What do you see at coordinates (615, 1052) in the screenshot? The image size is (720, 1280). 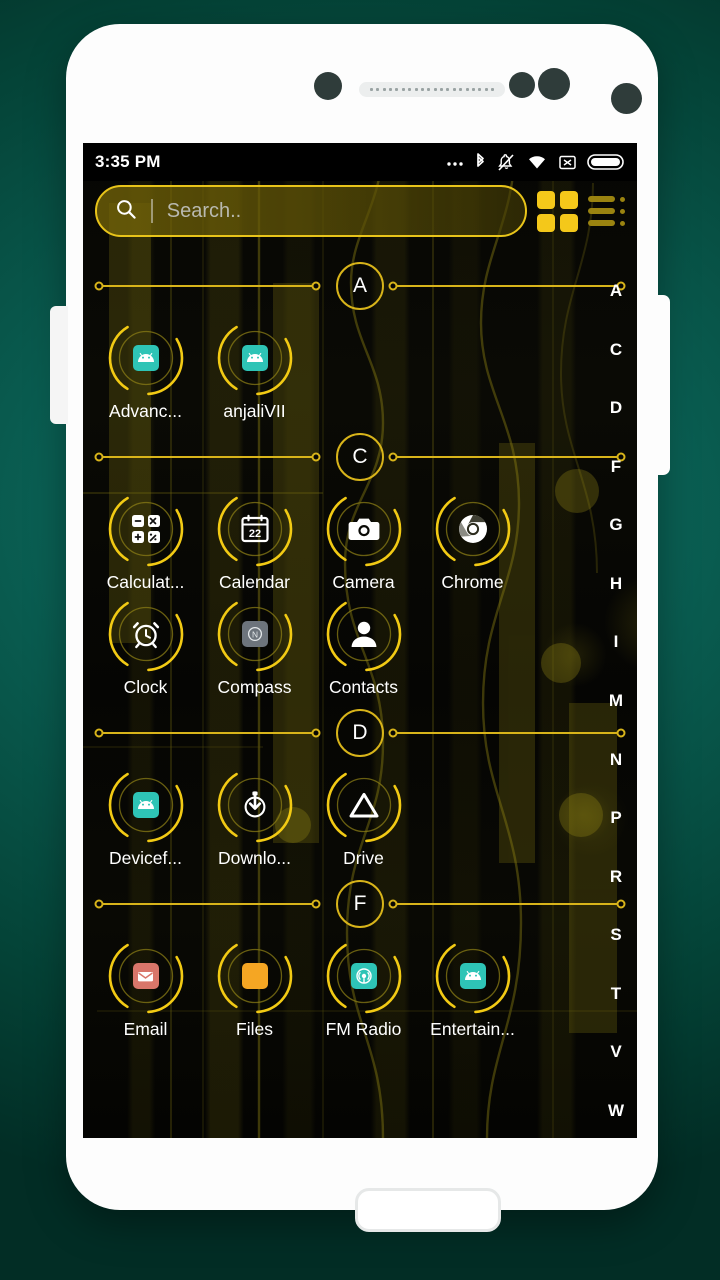 I see `alpha-index-letter: V` at bounding box center [615, 1052].